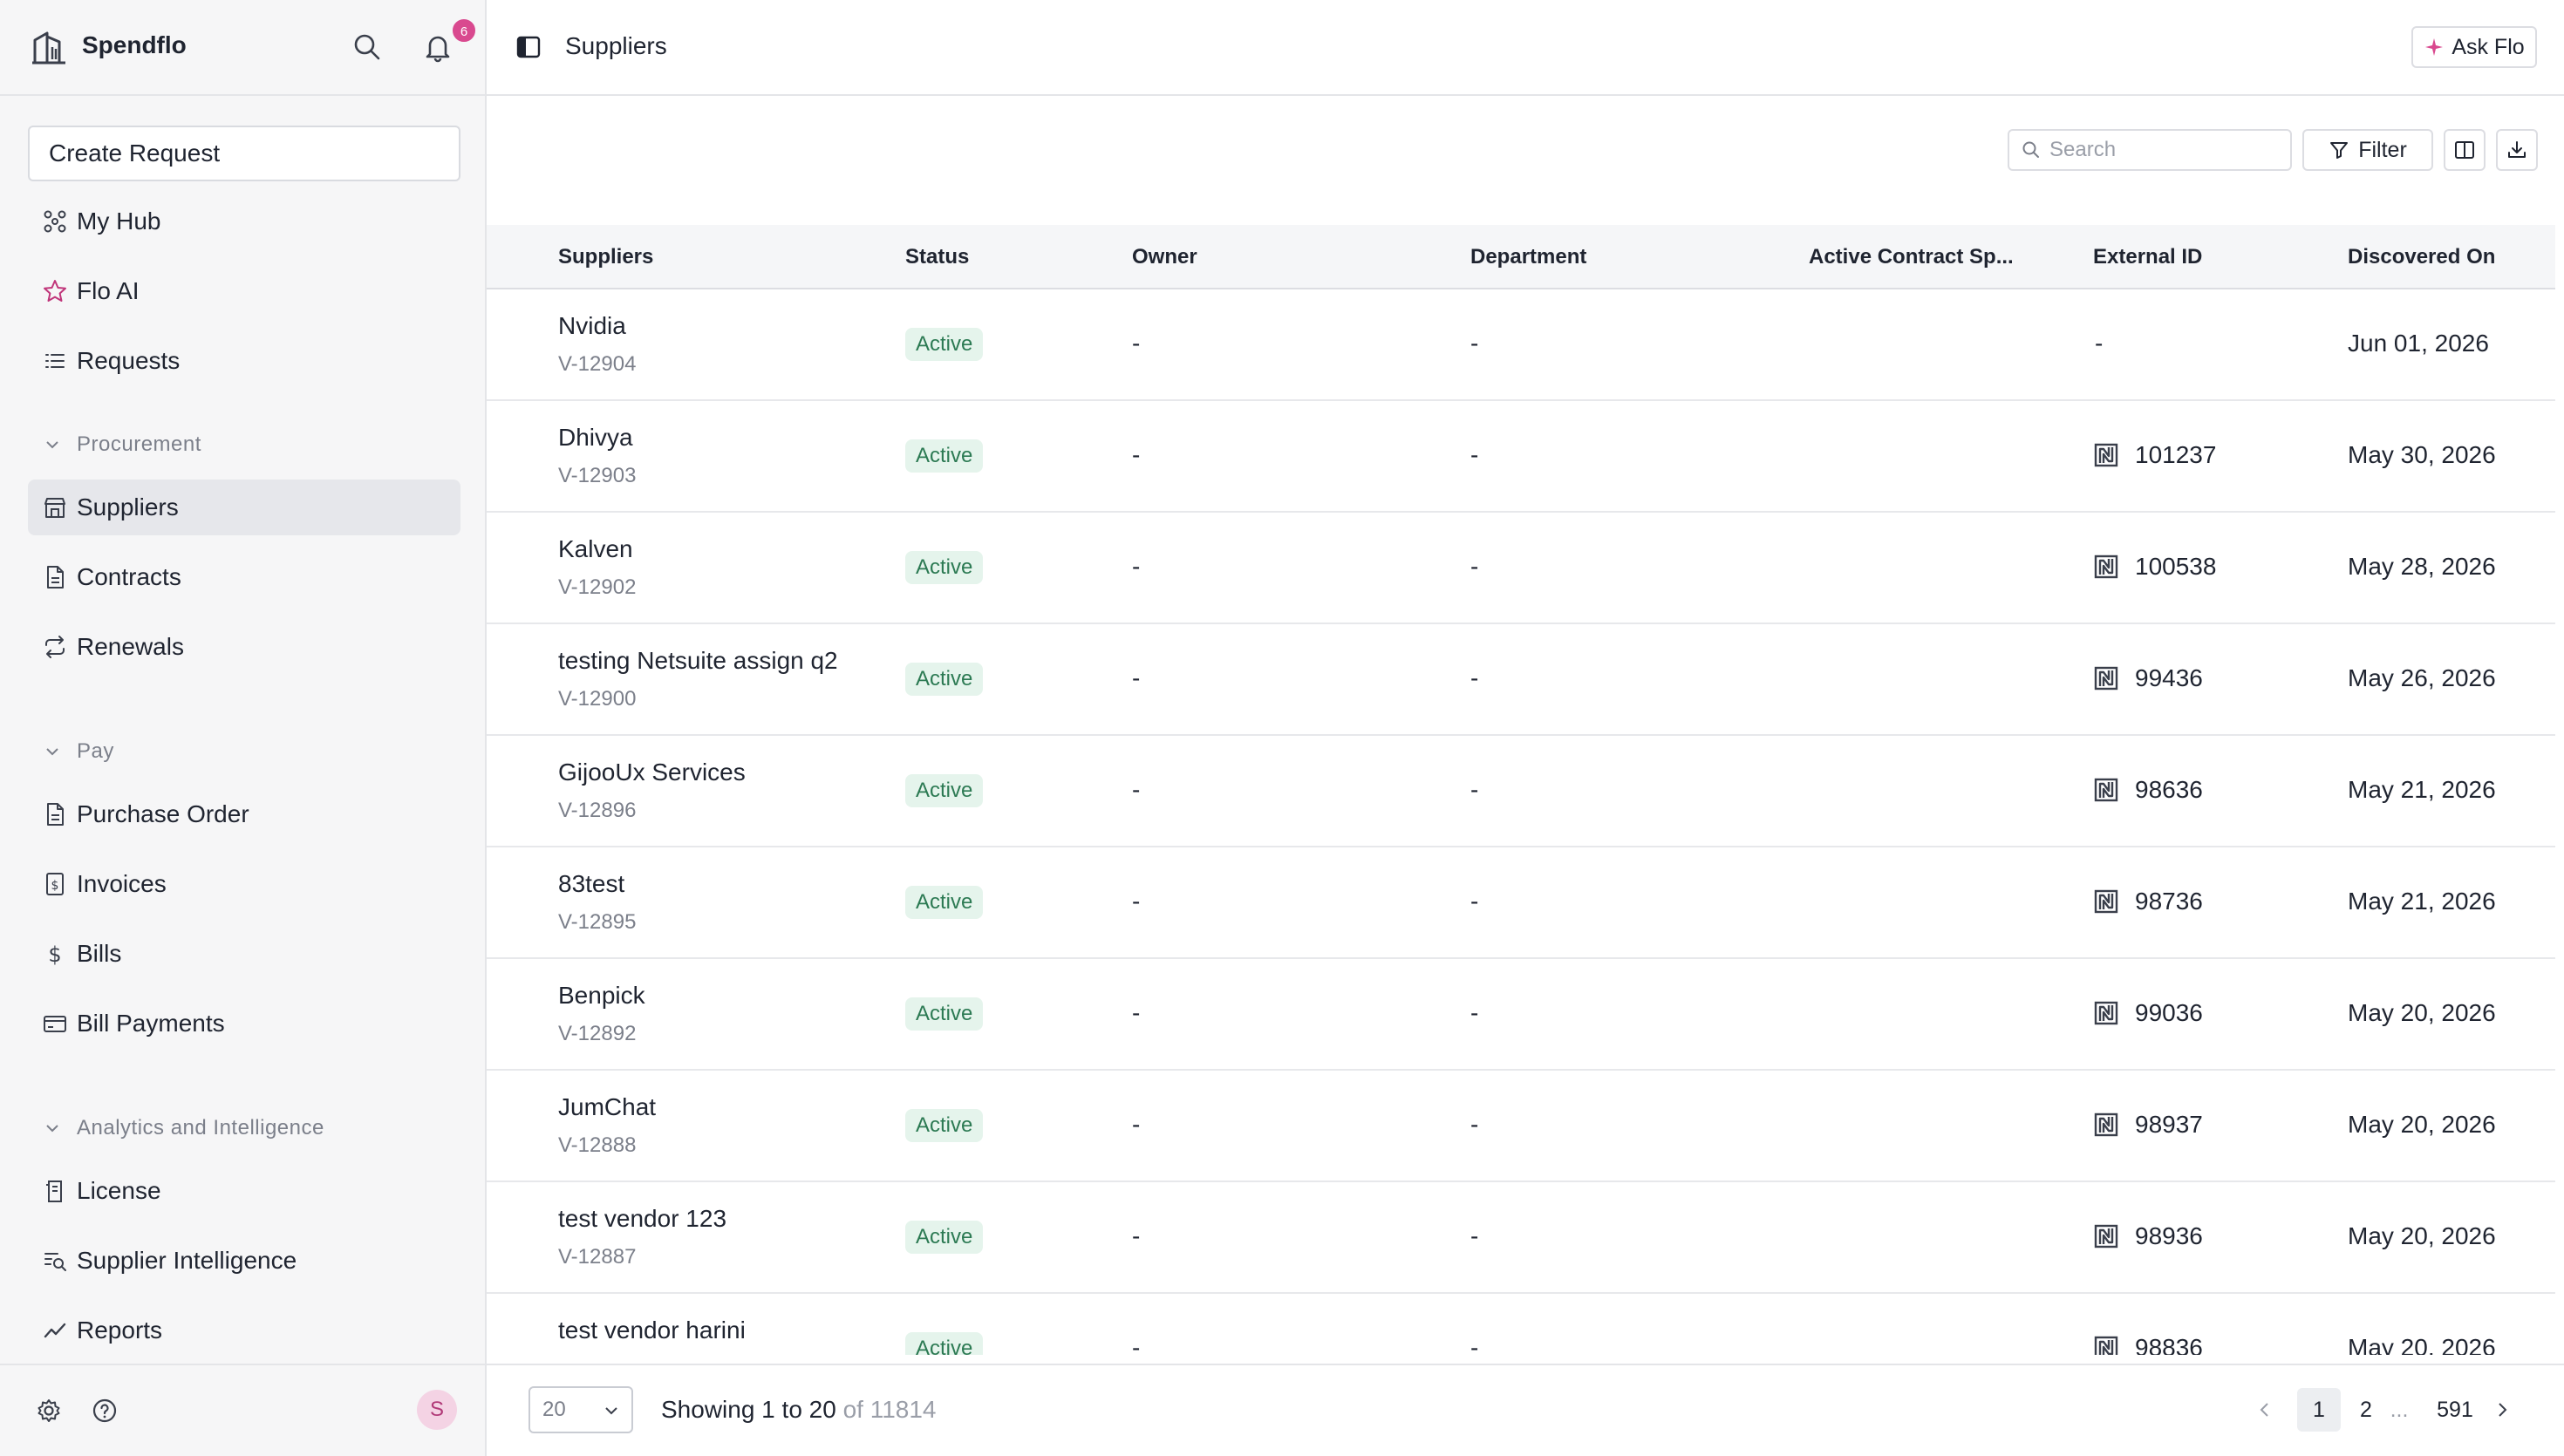 The width and height of the screenshot is (2564, 1456). What do you see at coordinates (49, 1411) in the screenshot?
I see `gear-icon` at bounding box center [49, 1411].